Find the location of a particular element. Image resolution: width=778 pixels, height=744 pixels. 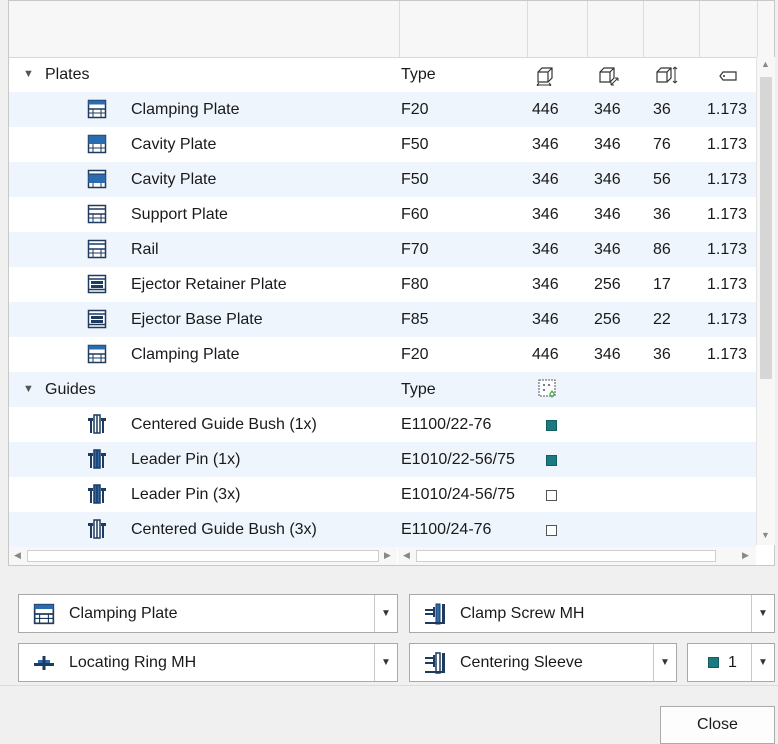

locating-ring-icon is located at coordinates (44, 663).